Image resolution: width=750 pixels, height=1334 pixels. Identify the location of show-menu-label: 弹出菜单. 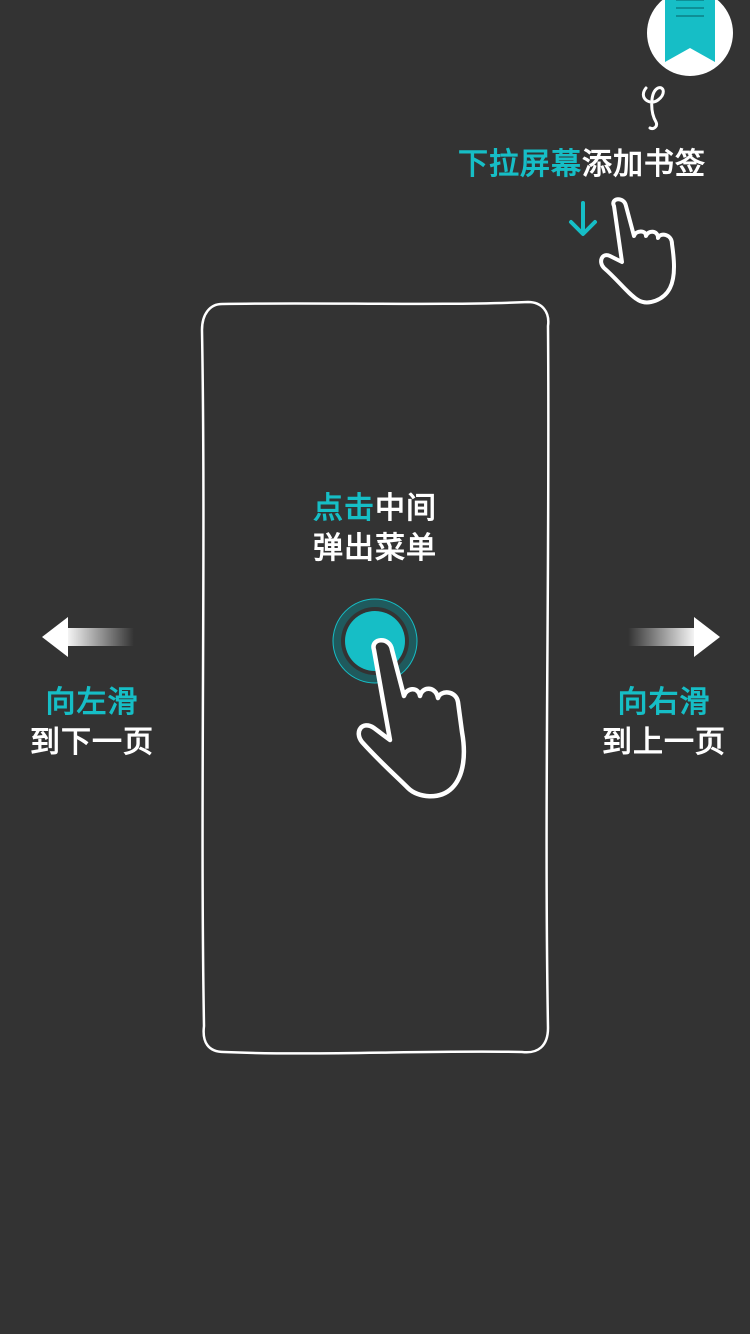
(375, 548).